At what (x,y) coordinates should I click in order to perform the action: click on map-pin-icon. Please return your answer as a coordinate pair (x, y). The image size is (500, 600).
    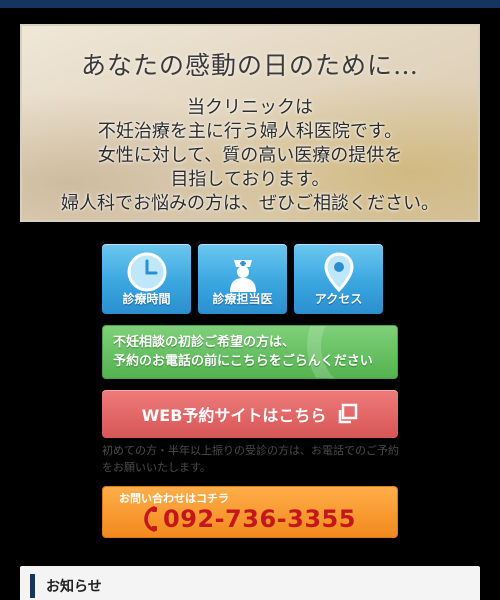
    Looking at the image, I should click on (338, 272).